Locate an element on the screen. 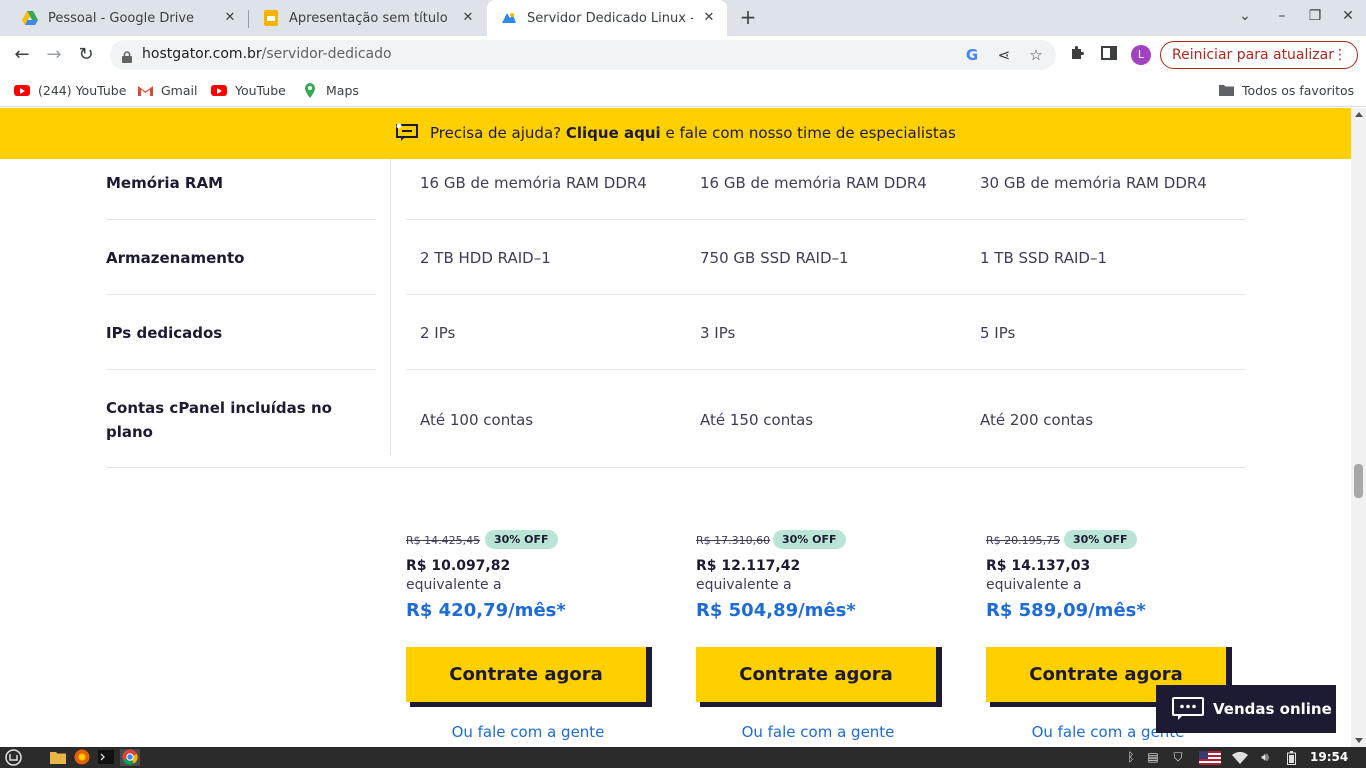 This screenshot has height=768, width=1366. google-lens-icon: G is located at coordinates (972, 55).